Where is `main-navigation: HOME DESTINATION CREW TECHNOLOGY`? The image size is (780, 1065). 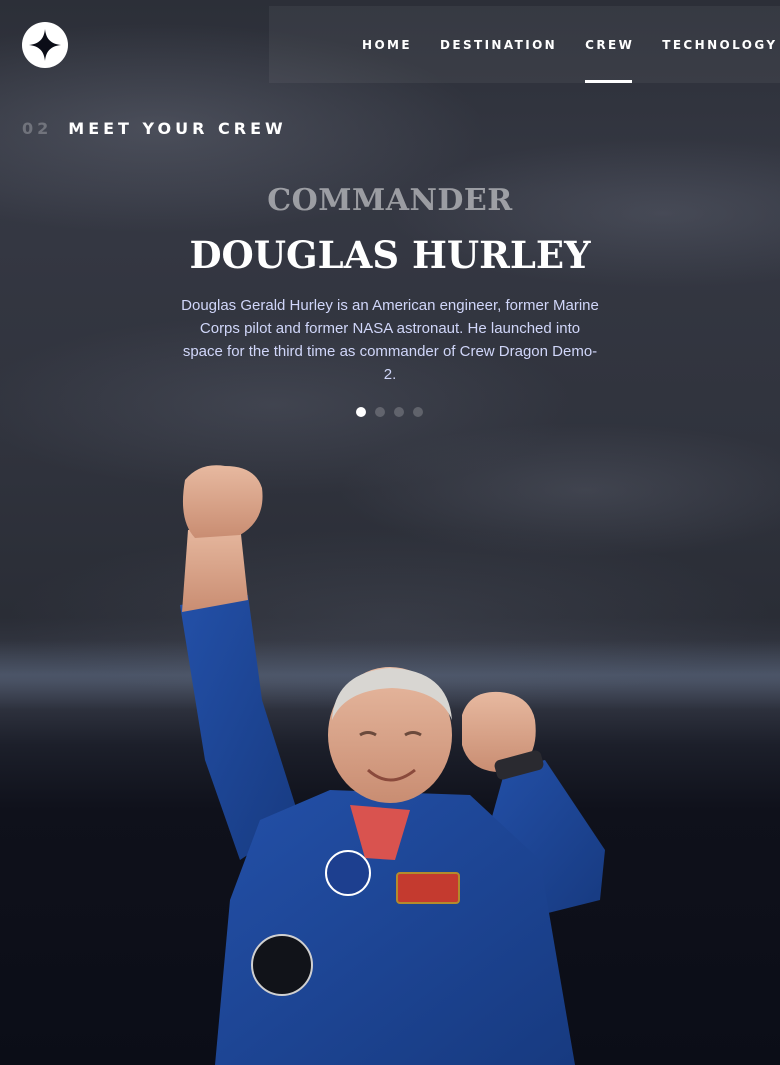
main-navigation: HOME DESTINATION CREW TECHNOLOGY is located at coordinates (524, 44).